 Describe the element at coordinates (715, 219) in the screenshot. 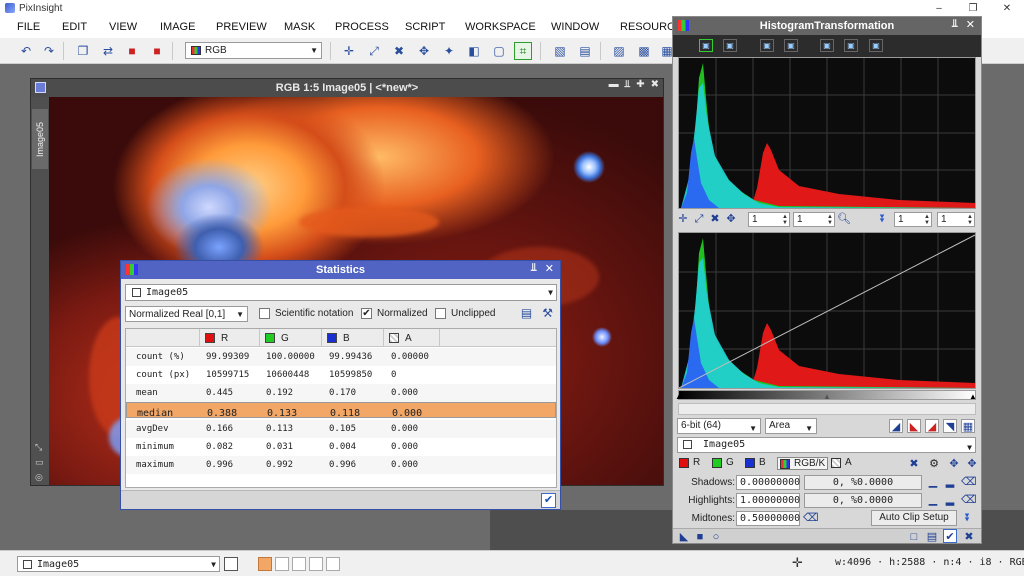

I see `zoom-fit-vertical-icon: ✖` at that location.